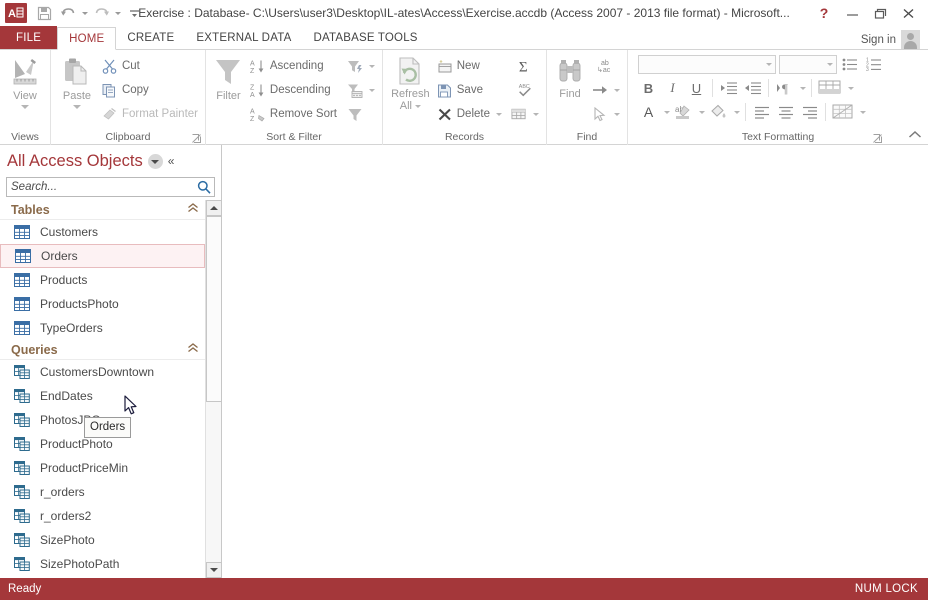  What do you see at coordinates (718, 112) in the screenshot?
I see `background-fill-button` at bounding box center [718, 112].